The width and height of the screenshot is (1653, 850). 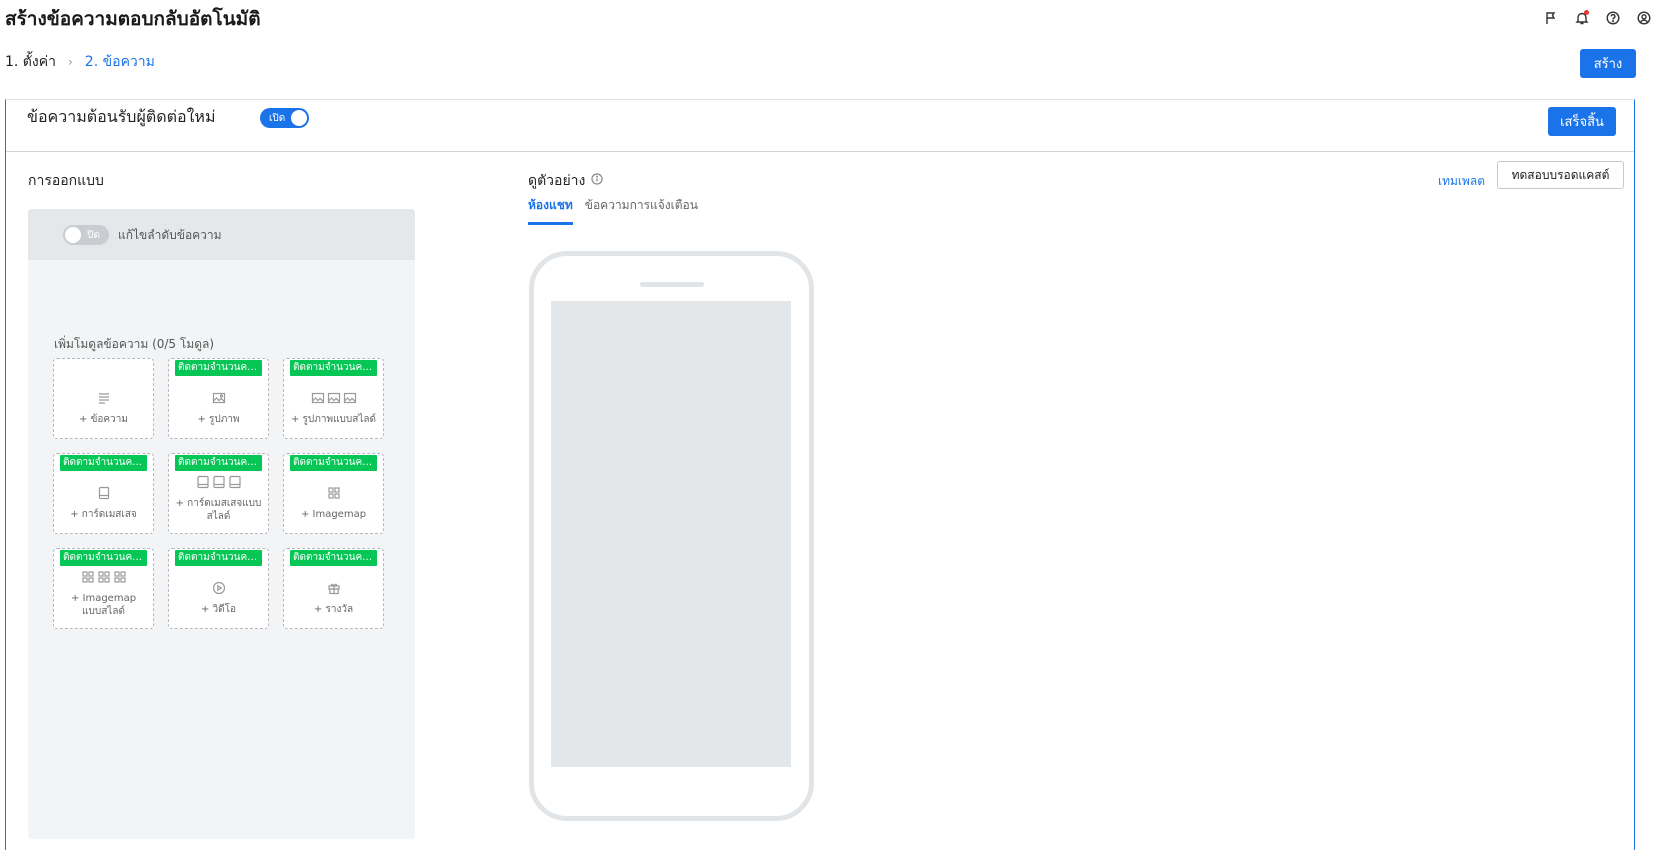 I want to click on module-text: + ข้อความ, so click(x=103, y=398).